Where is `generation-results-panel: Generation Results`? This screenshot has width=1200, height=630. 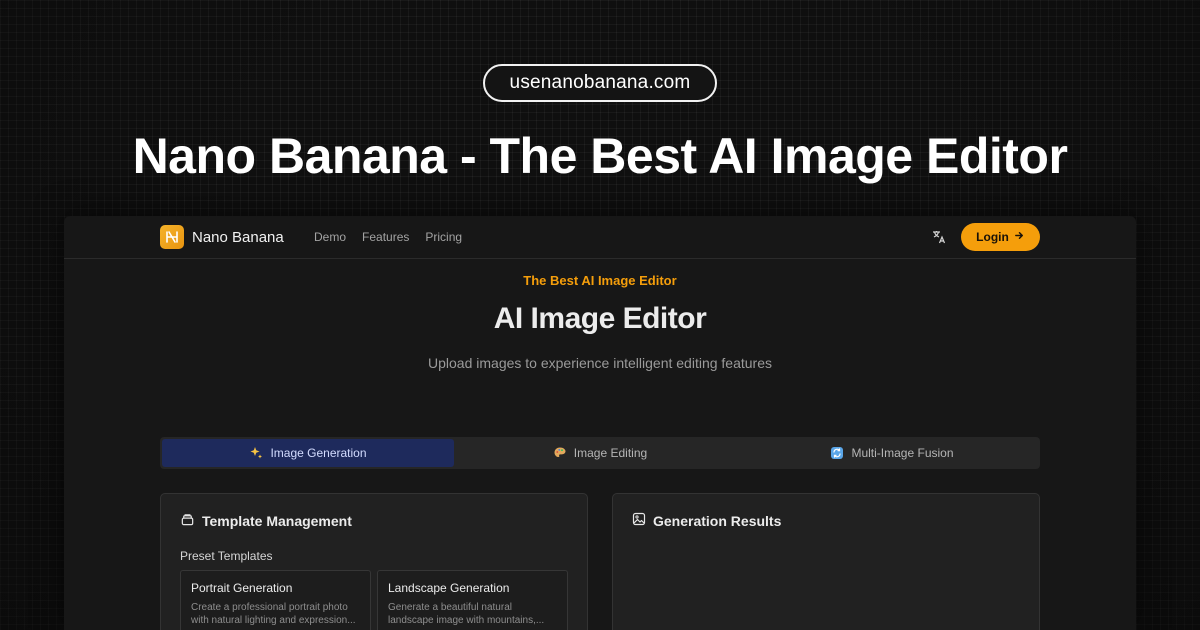
generation-results-panel: Generation Results is located at coordinates (826, 561).